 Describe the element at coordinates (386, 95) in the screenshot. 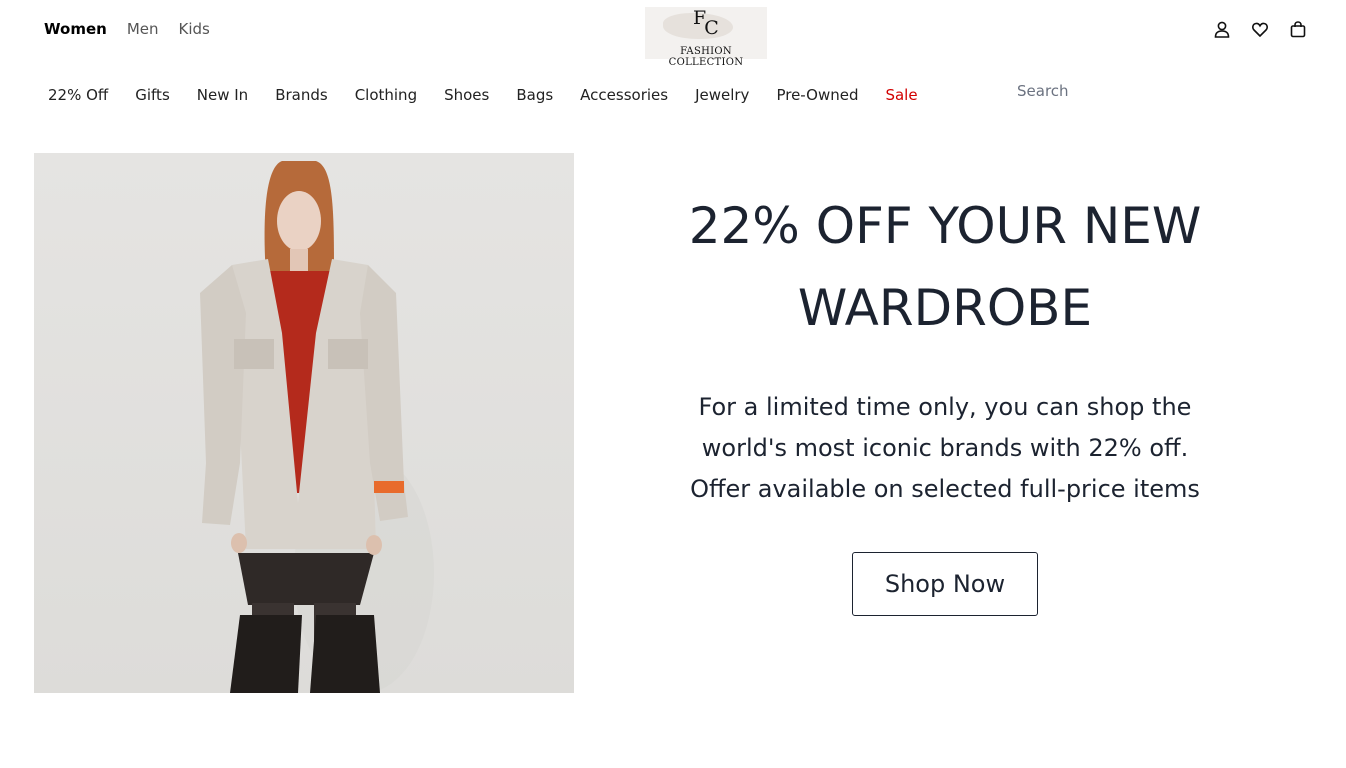

I see `nav-clothing: Clothing` at that location.